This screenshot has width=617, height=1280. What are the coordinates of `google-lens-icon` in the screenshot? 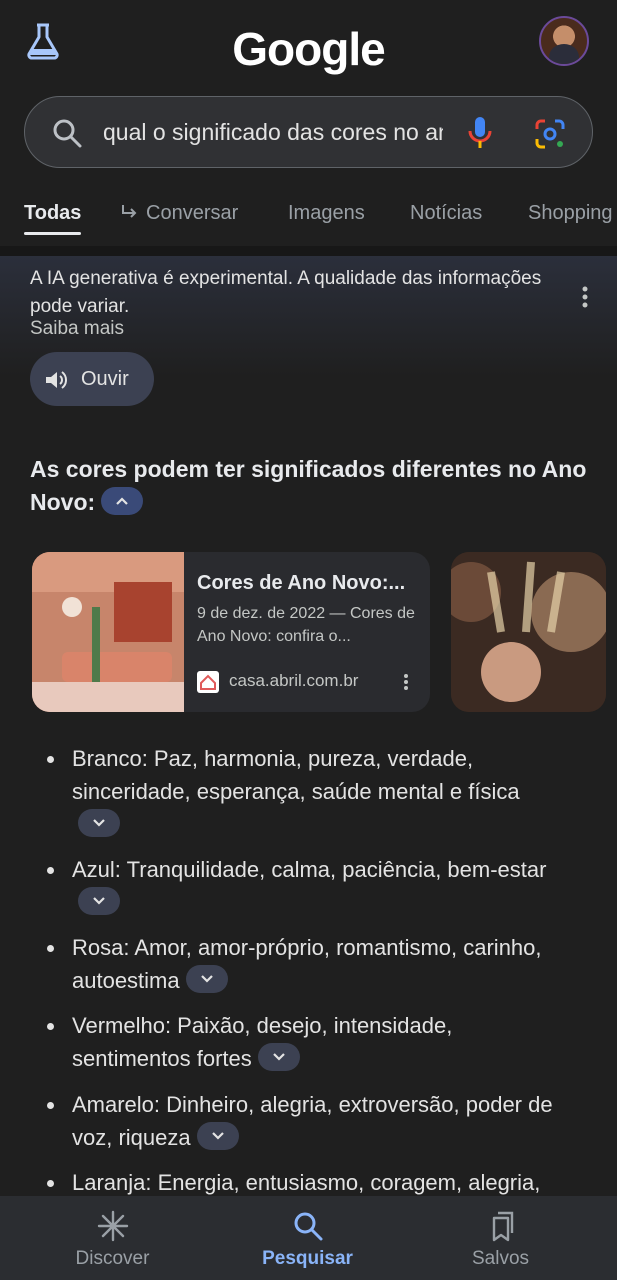 It's located at (550, 134).